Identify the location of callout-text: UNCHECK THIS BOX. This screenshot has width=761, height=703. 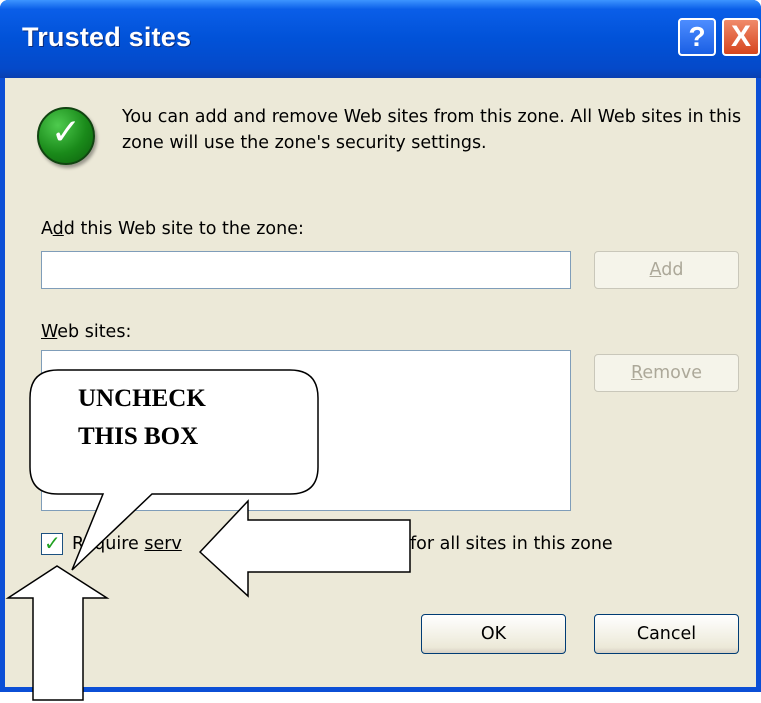
(142, 418).